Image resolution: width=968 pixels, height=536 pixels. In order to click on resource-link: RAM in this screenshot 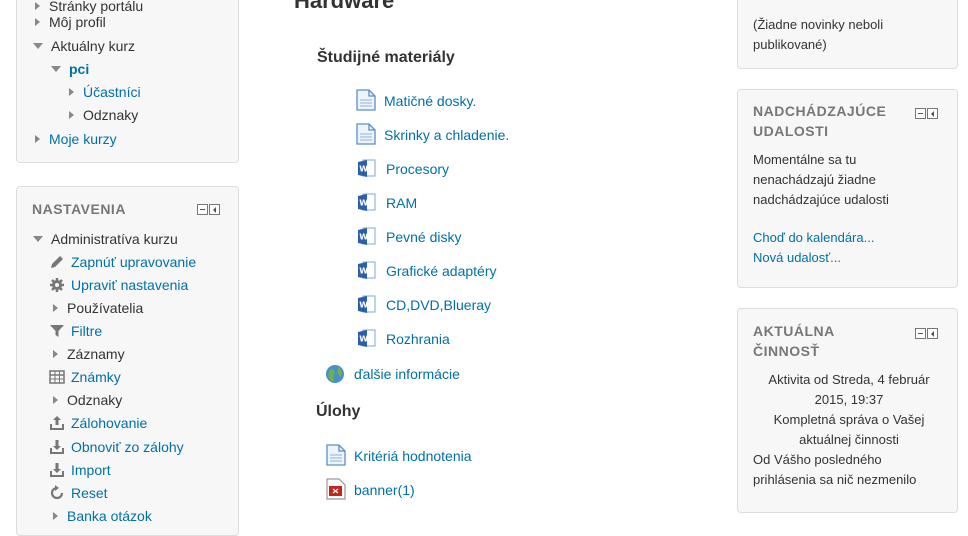, I will do `click(401, 203)`.